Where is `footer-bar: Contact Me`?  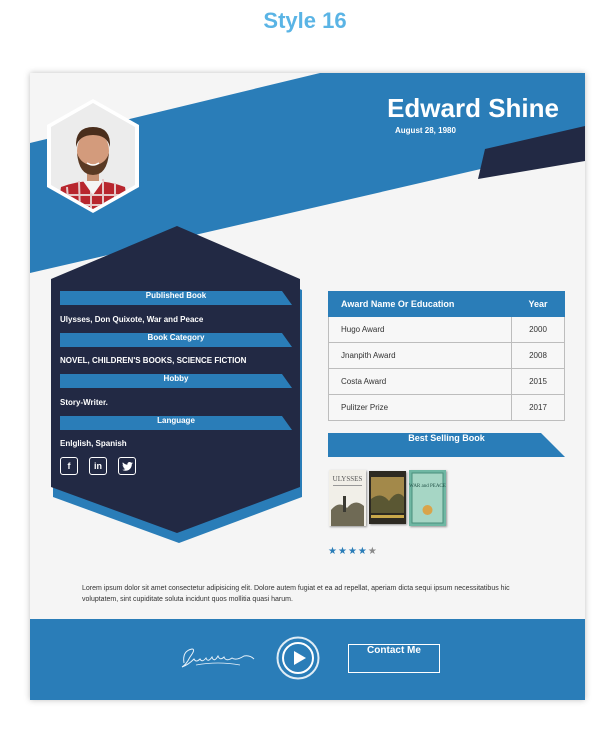 footer-bar: Contact Me is located at coordinates (307, 659).